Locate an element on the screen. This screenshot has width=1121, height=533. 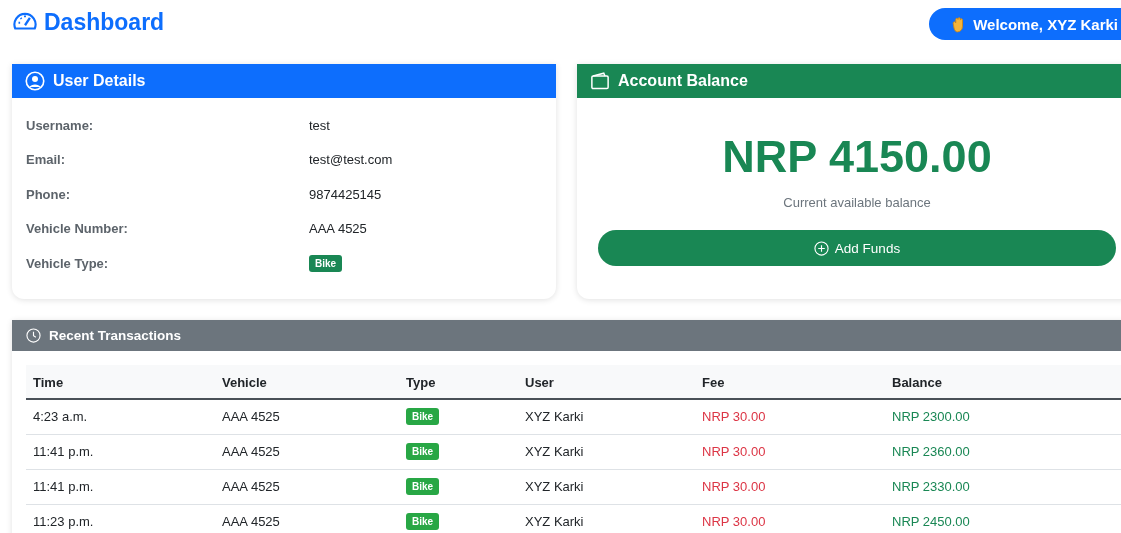
field-value: AAA 4525 is located at coordinates (338, 229).